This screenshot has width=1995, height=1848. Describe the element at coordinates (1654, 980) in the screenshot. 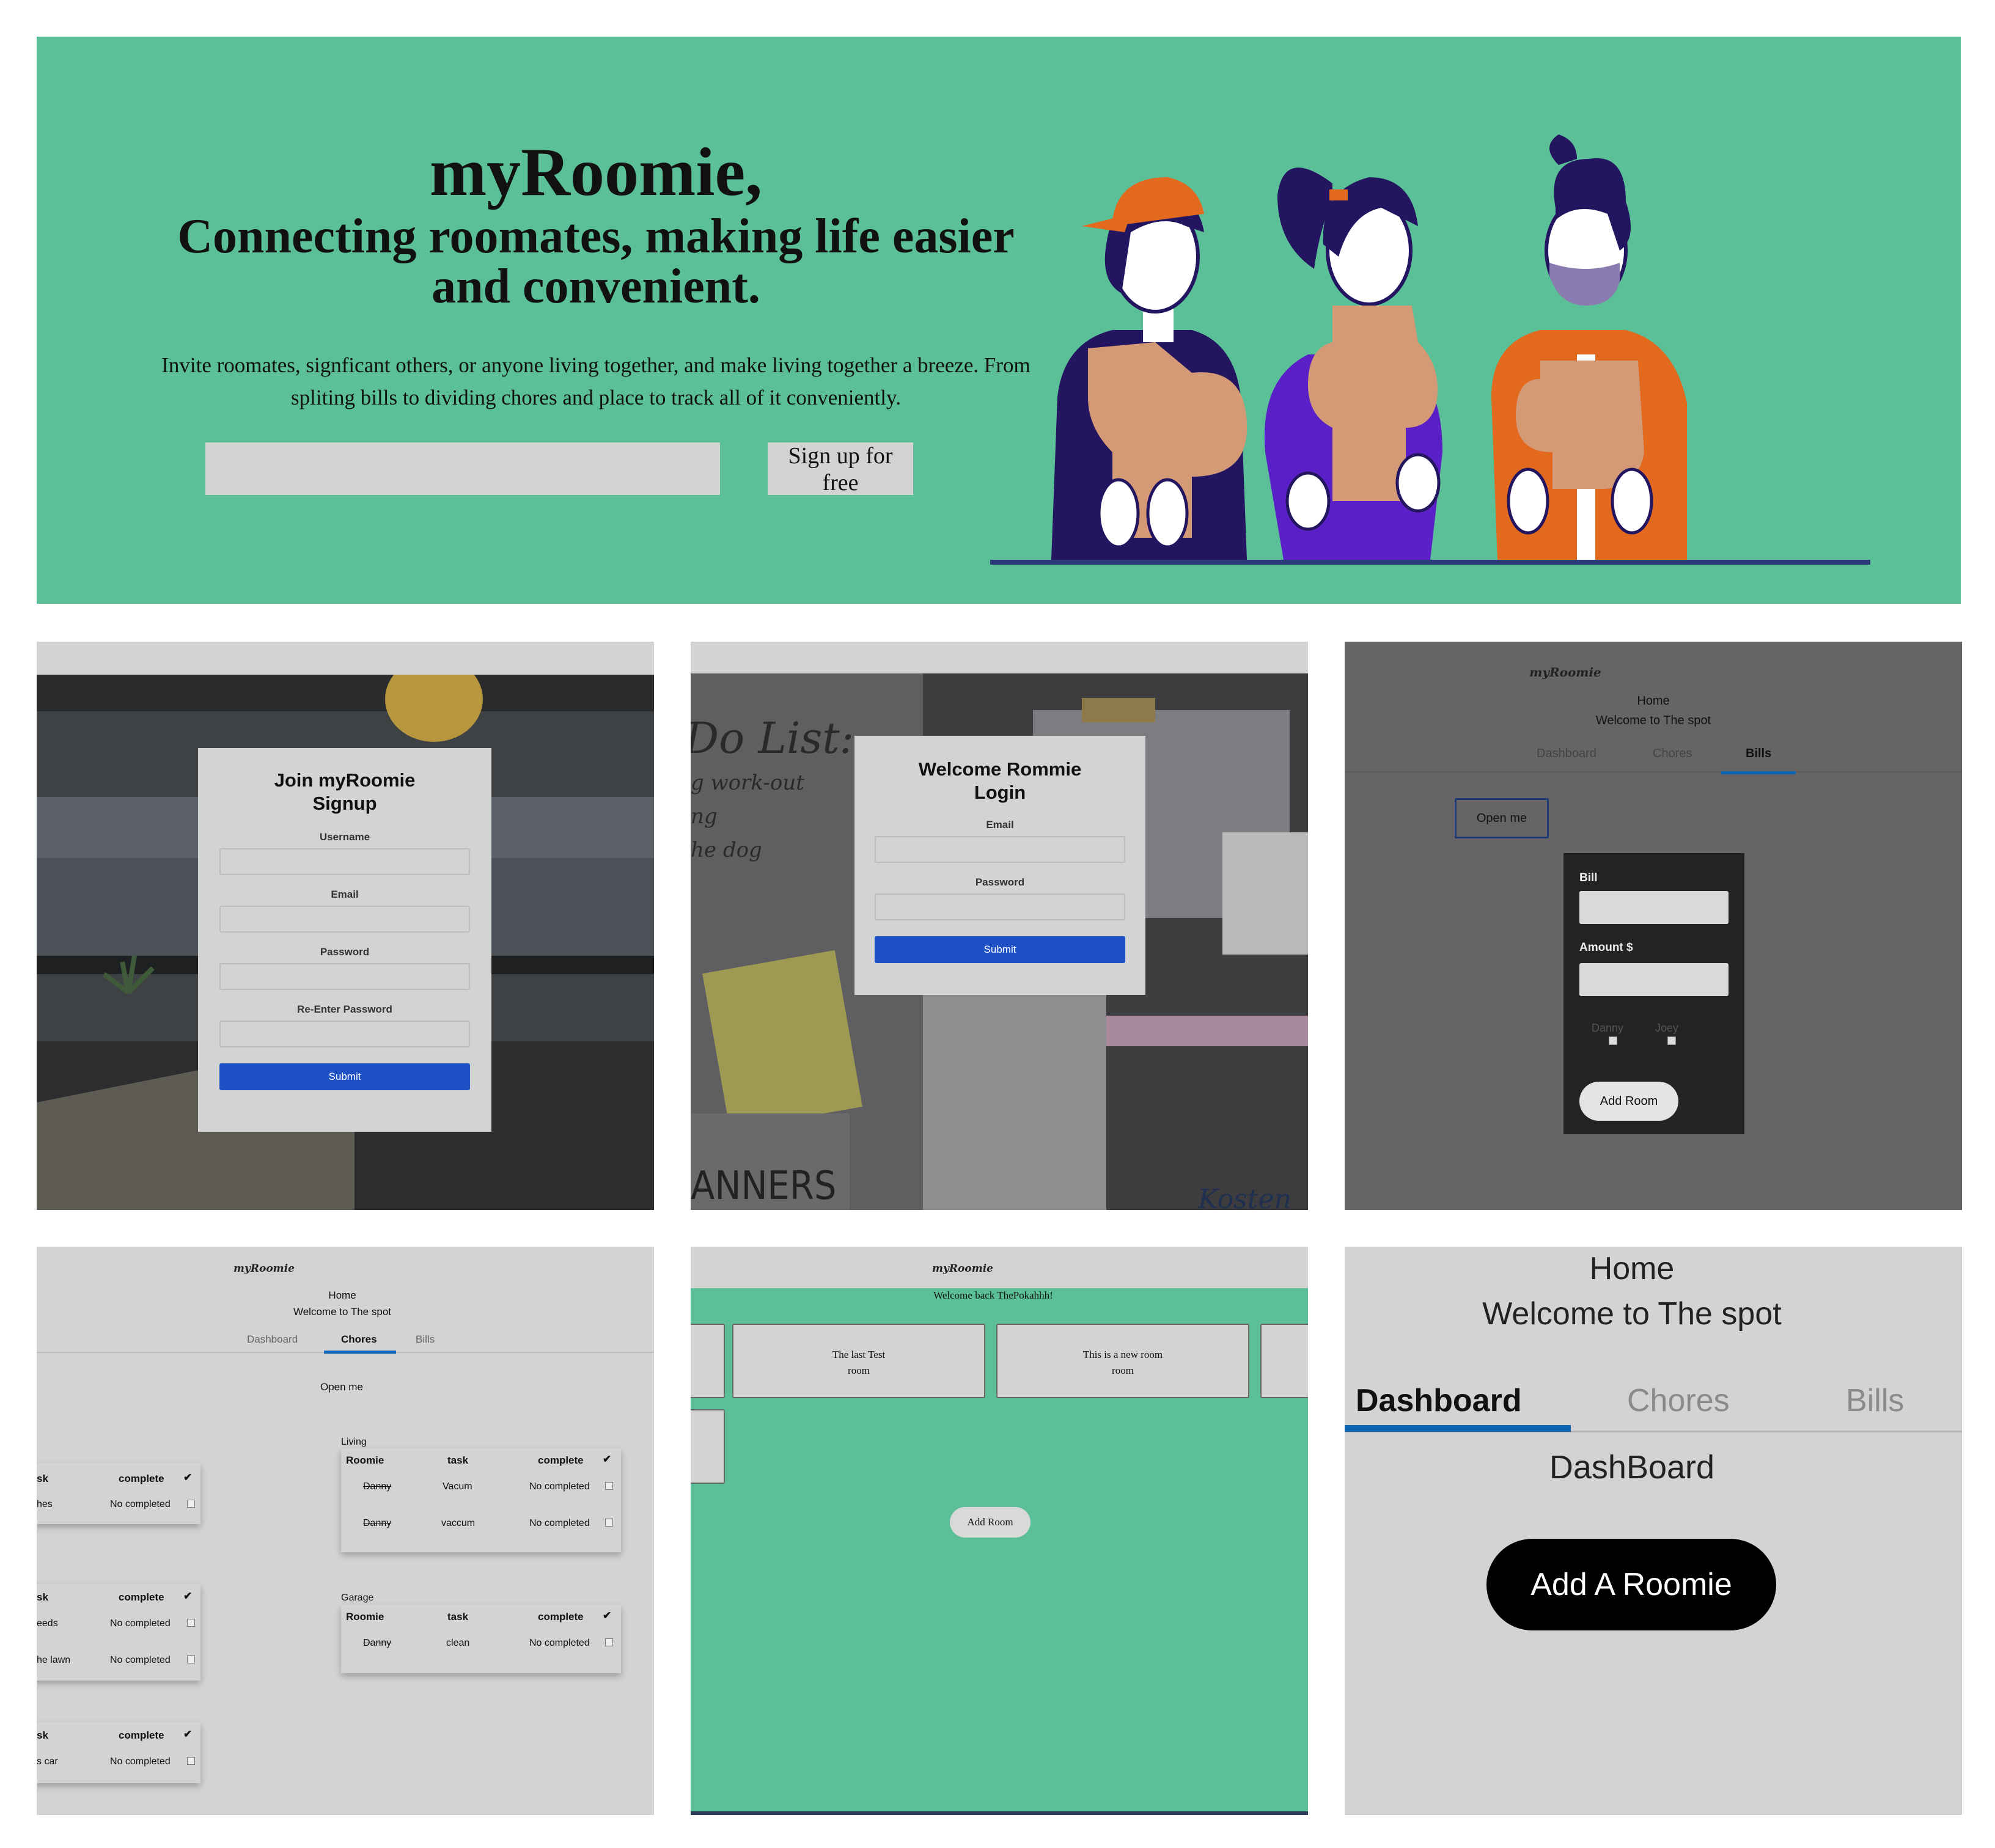

I see `amount-input` at that location.